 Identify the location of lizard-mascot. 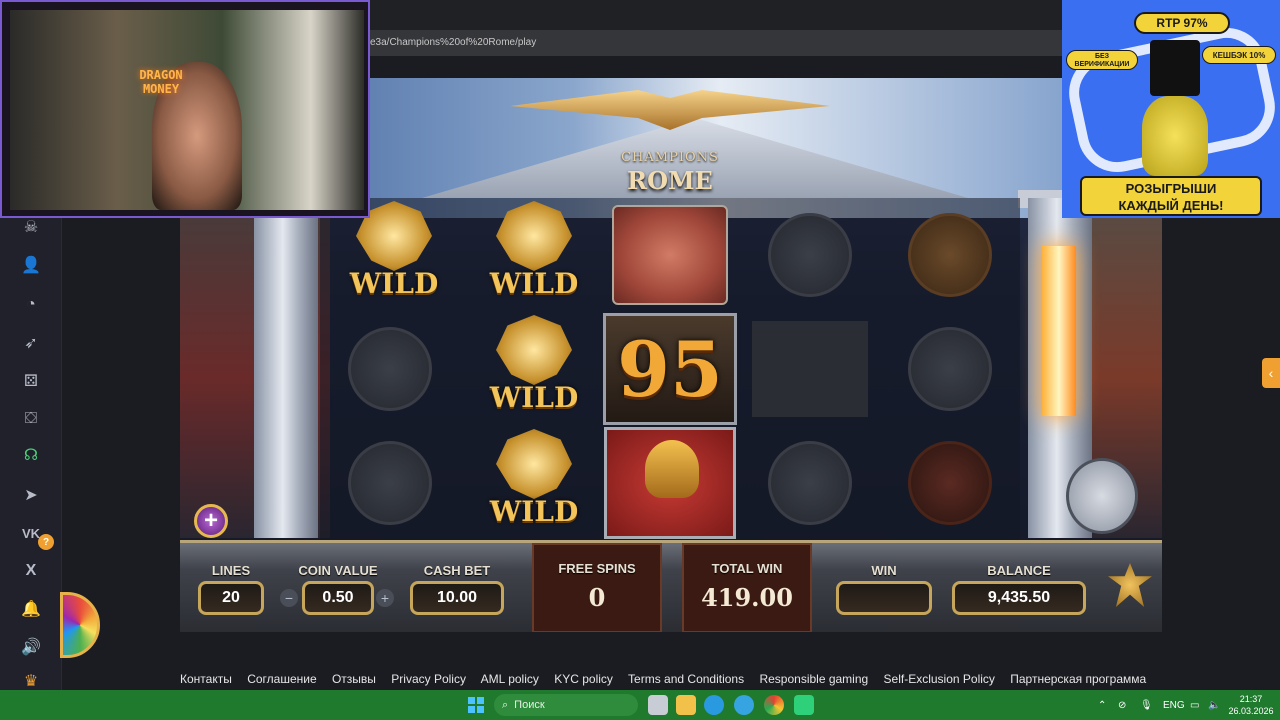
(1175, 136).